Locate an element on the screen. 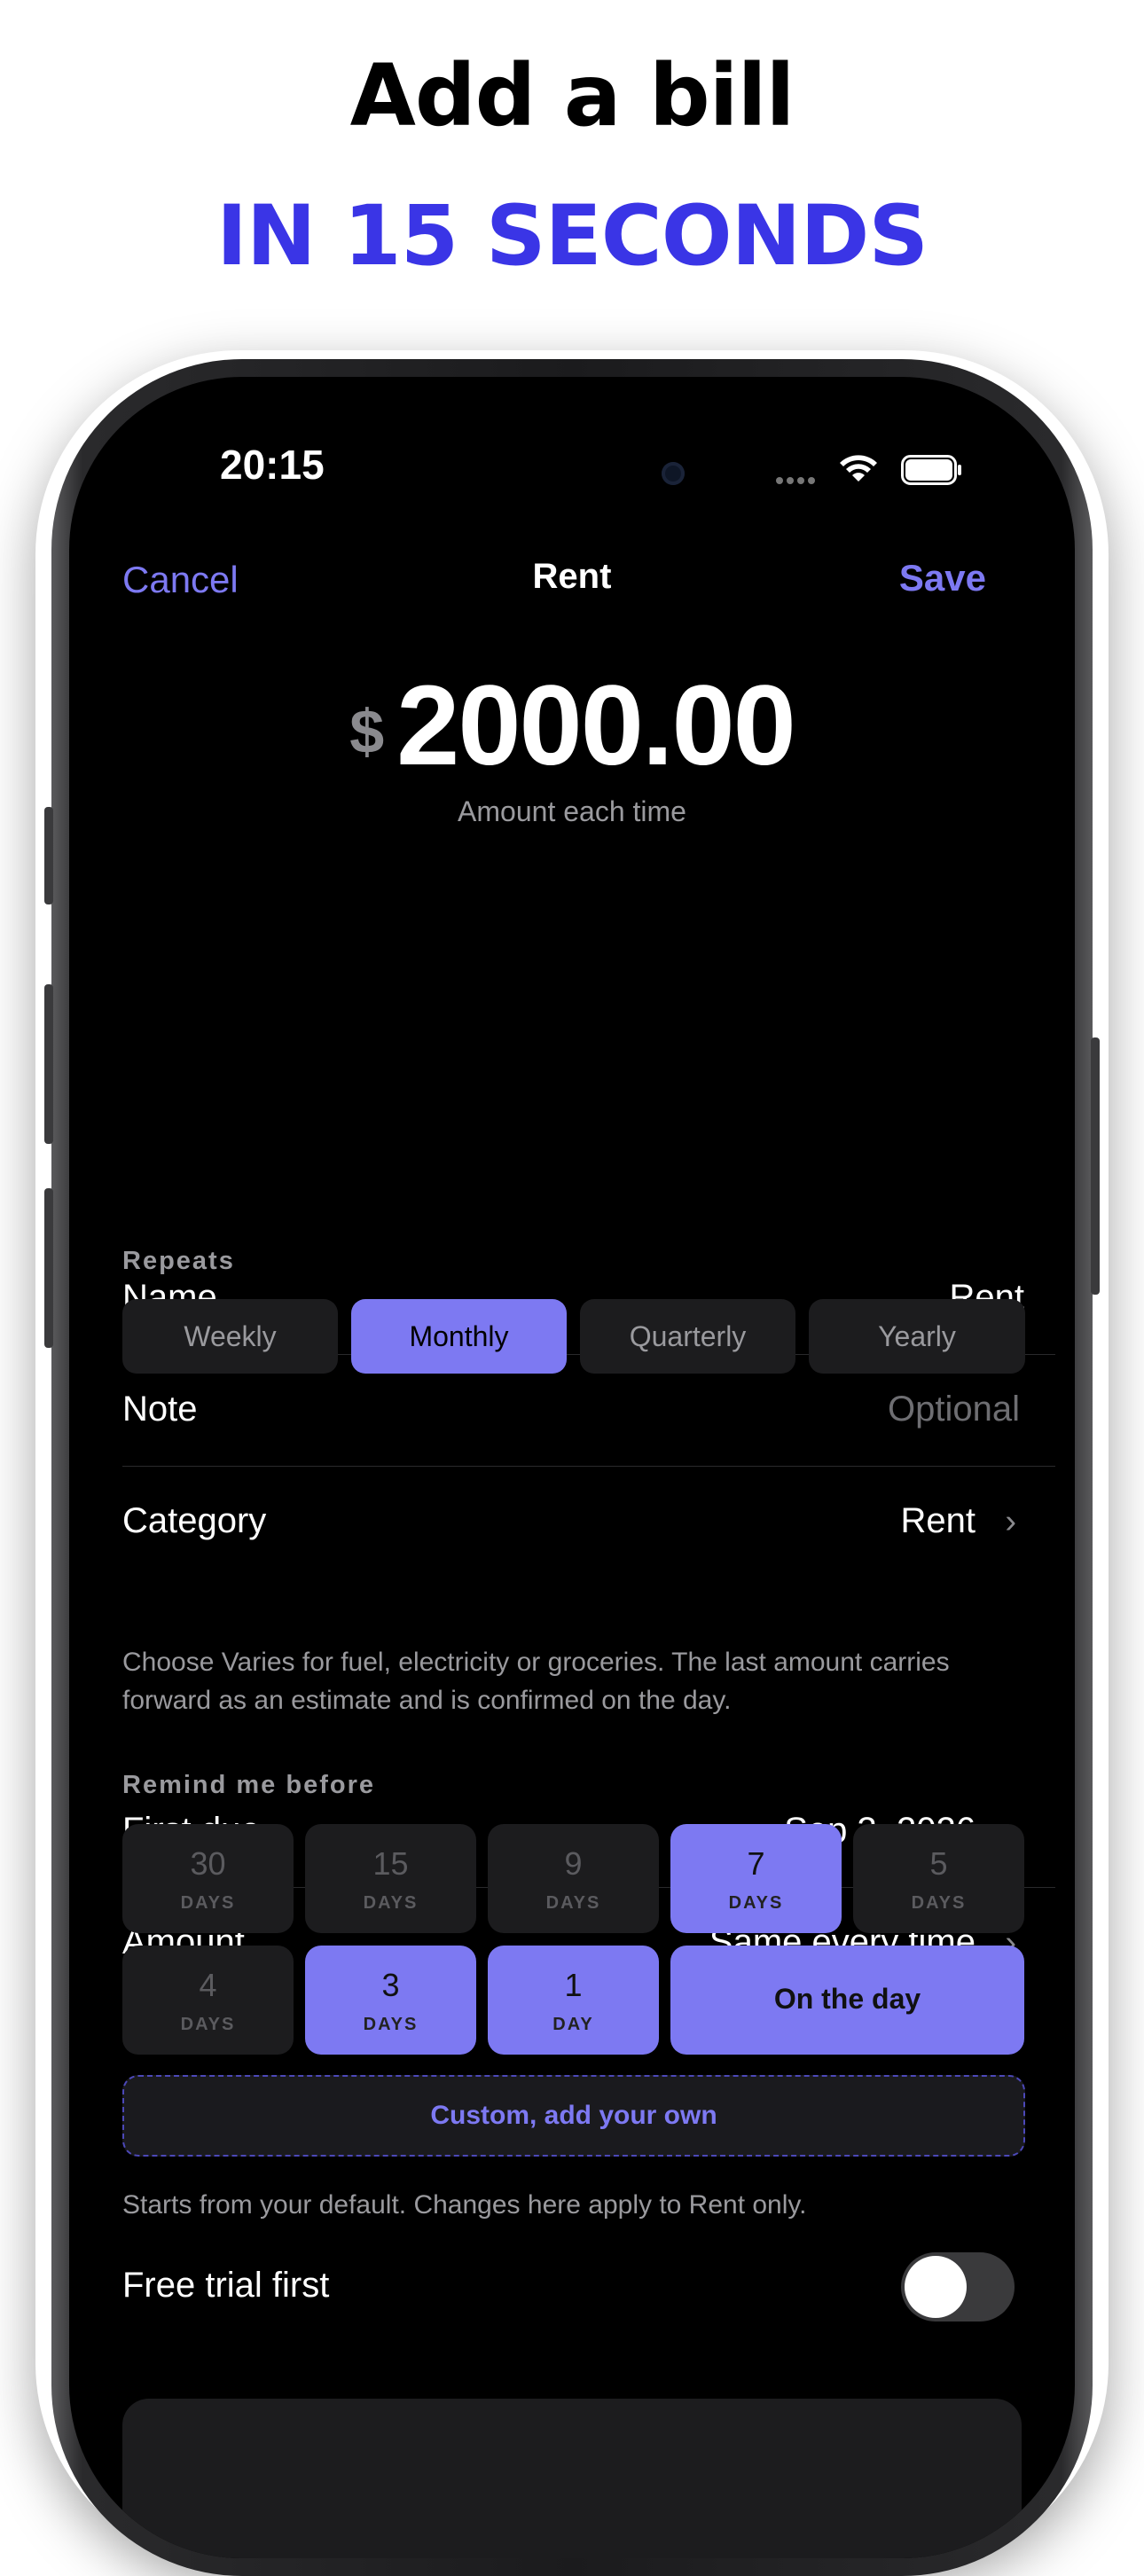 The height and width of the screenshot is (2576, 1144). toggle-knob is located at coordinates (936, 2287).